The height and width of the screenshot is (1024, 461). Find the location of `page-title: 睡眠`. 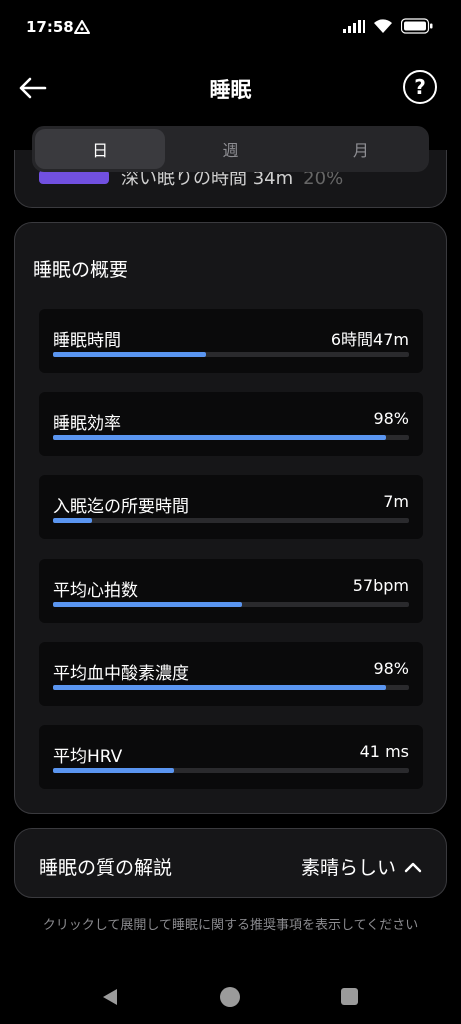

page-title: 睡眠 is located at coordinates (230, 90).